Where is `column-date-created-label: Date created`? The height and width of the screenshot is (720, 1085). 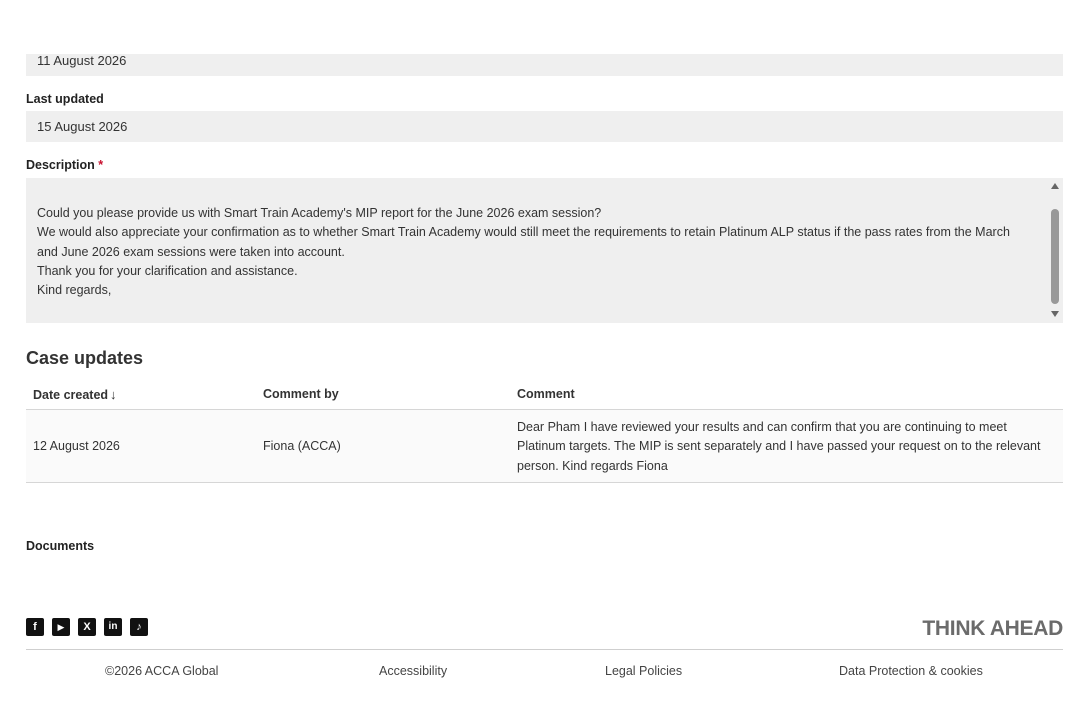
column-date-created-label: Date created is located at coordinates (71, 395).